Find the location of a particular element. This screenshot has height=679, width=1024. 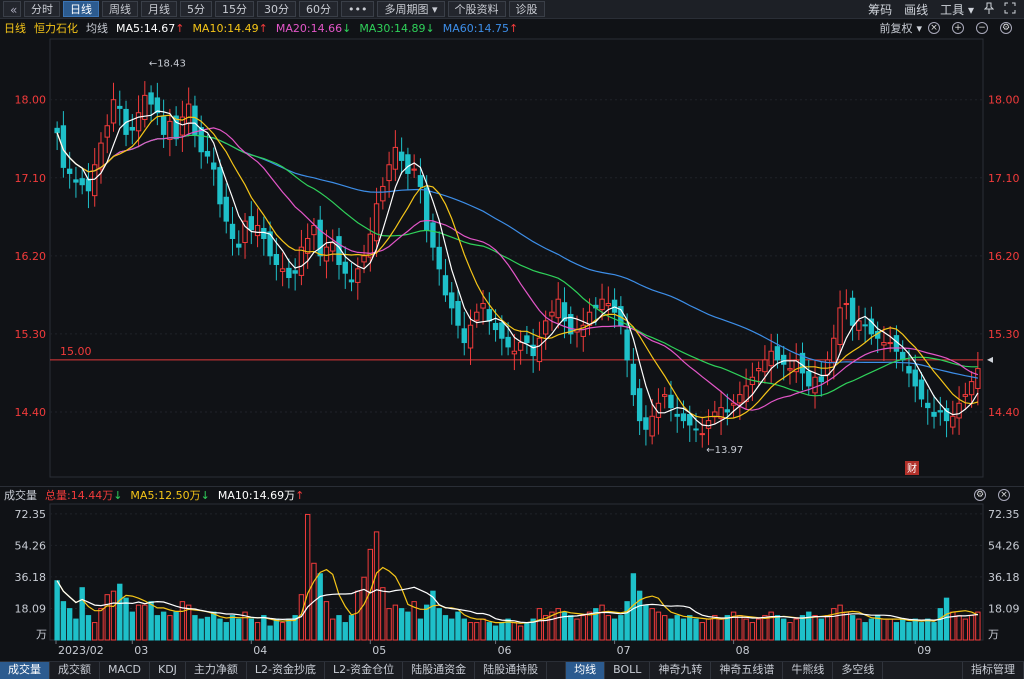

indicator-tab-8: 陆股通持股 is located at coordinates (511, 670).